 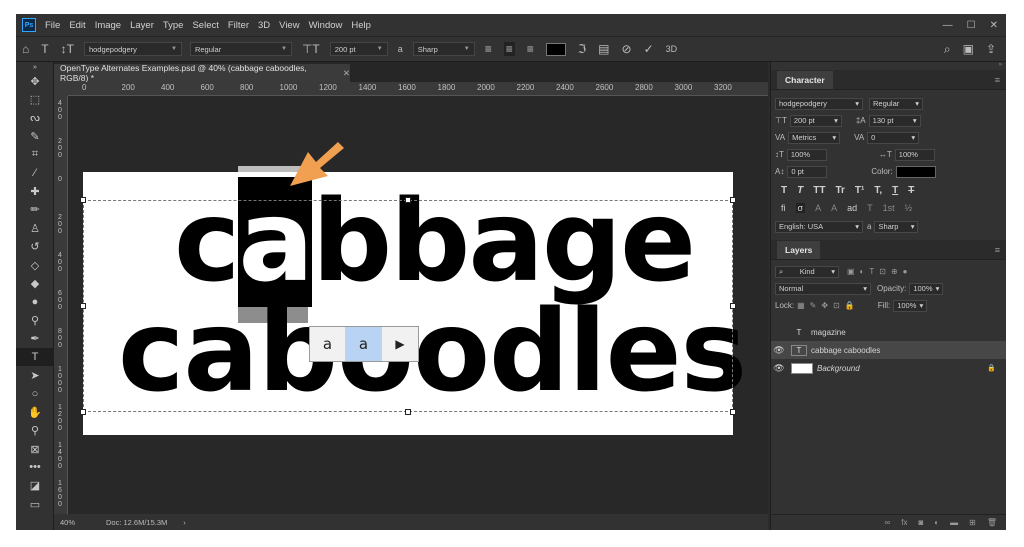 What do you see at coordinates (814, 137) in the screenshot?
I see `char-kerning-field: Metrics ▾` at bounding box center [814, 137].